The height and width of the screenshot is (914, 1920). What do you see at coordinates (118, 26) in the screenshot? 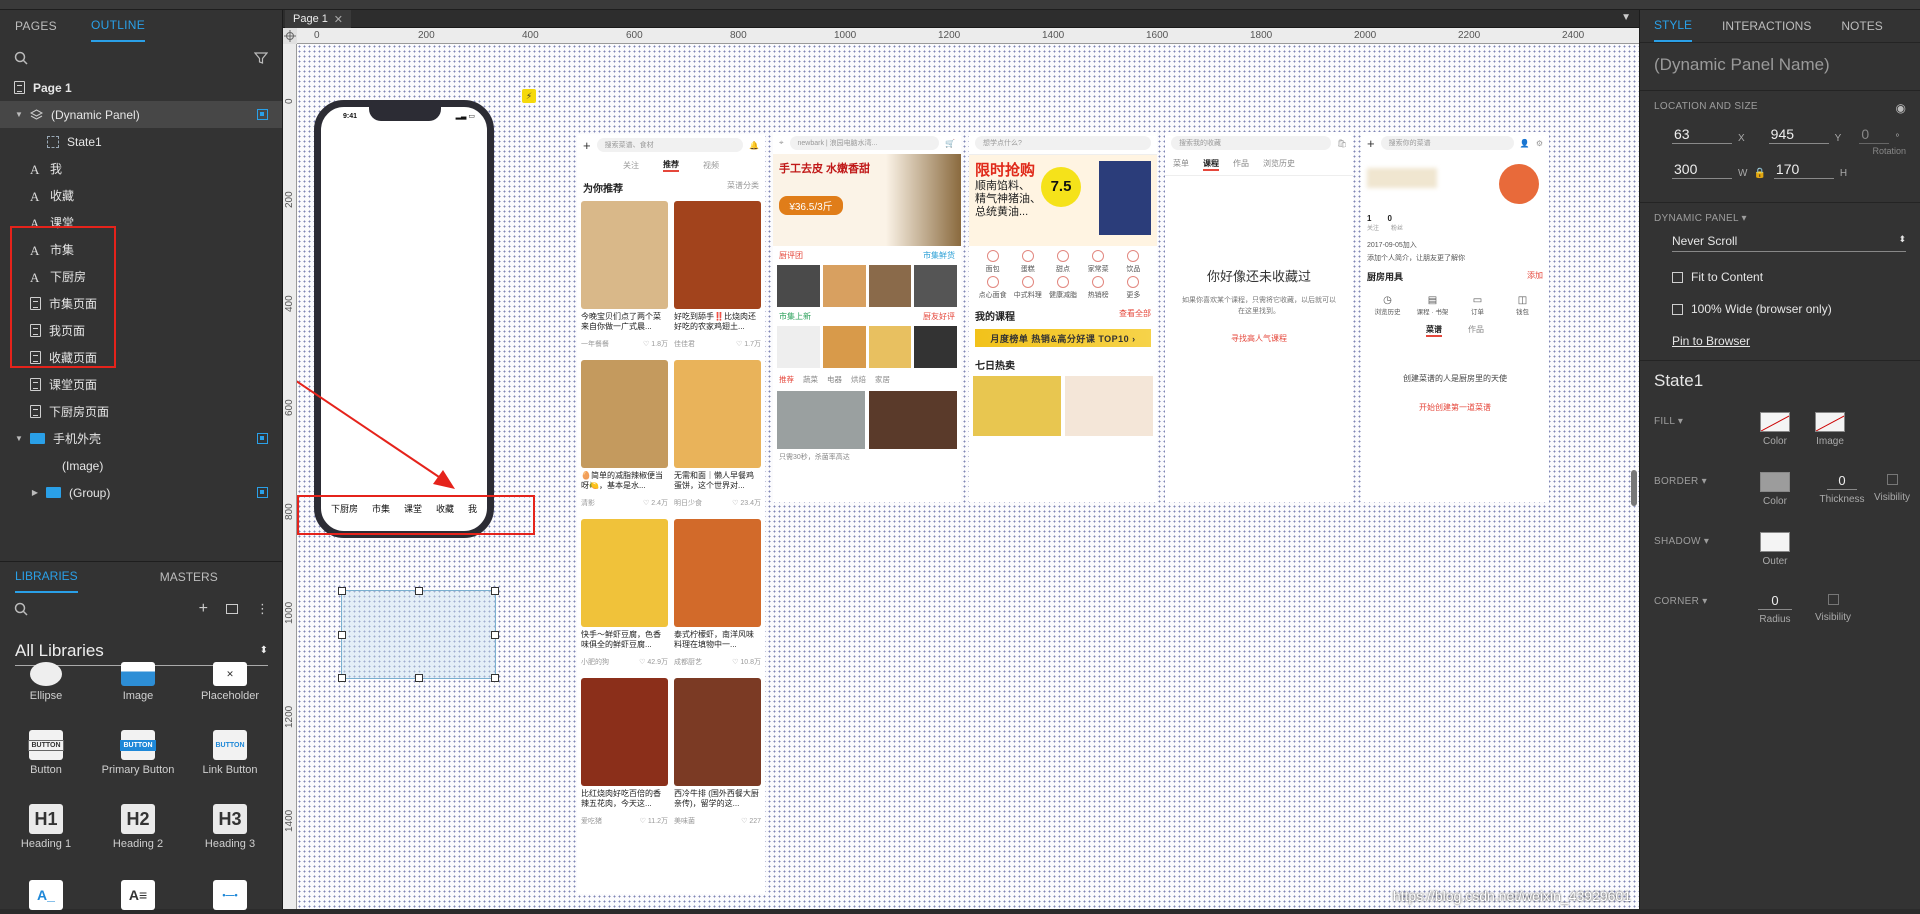
I see `tab-outline: OUTLINE` at bounding box center [118, 26].